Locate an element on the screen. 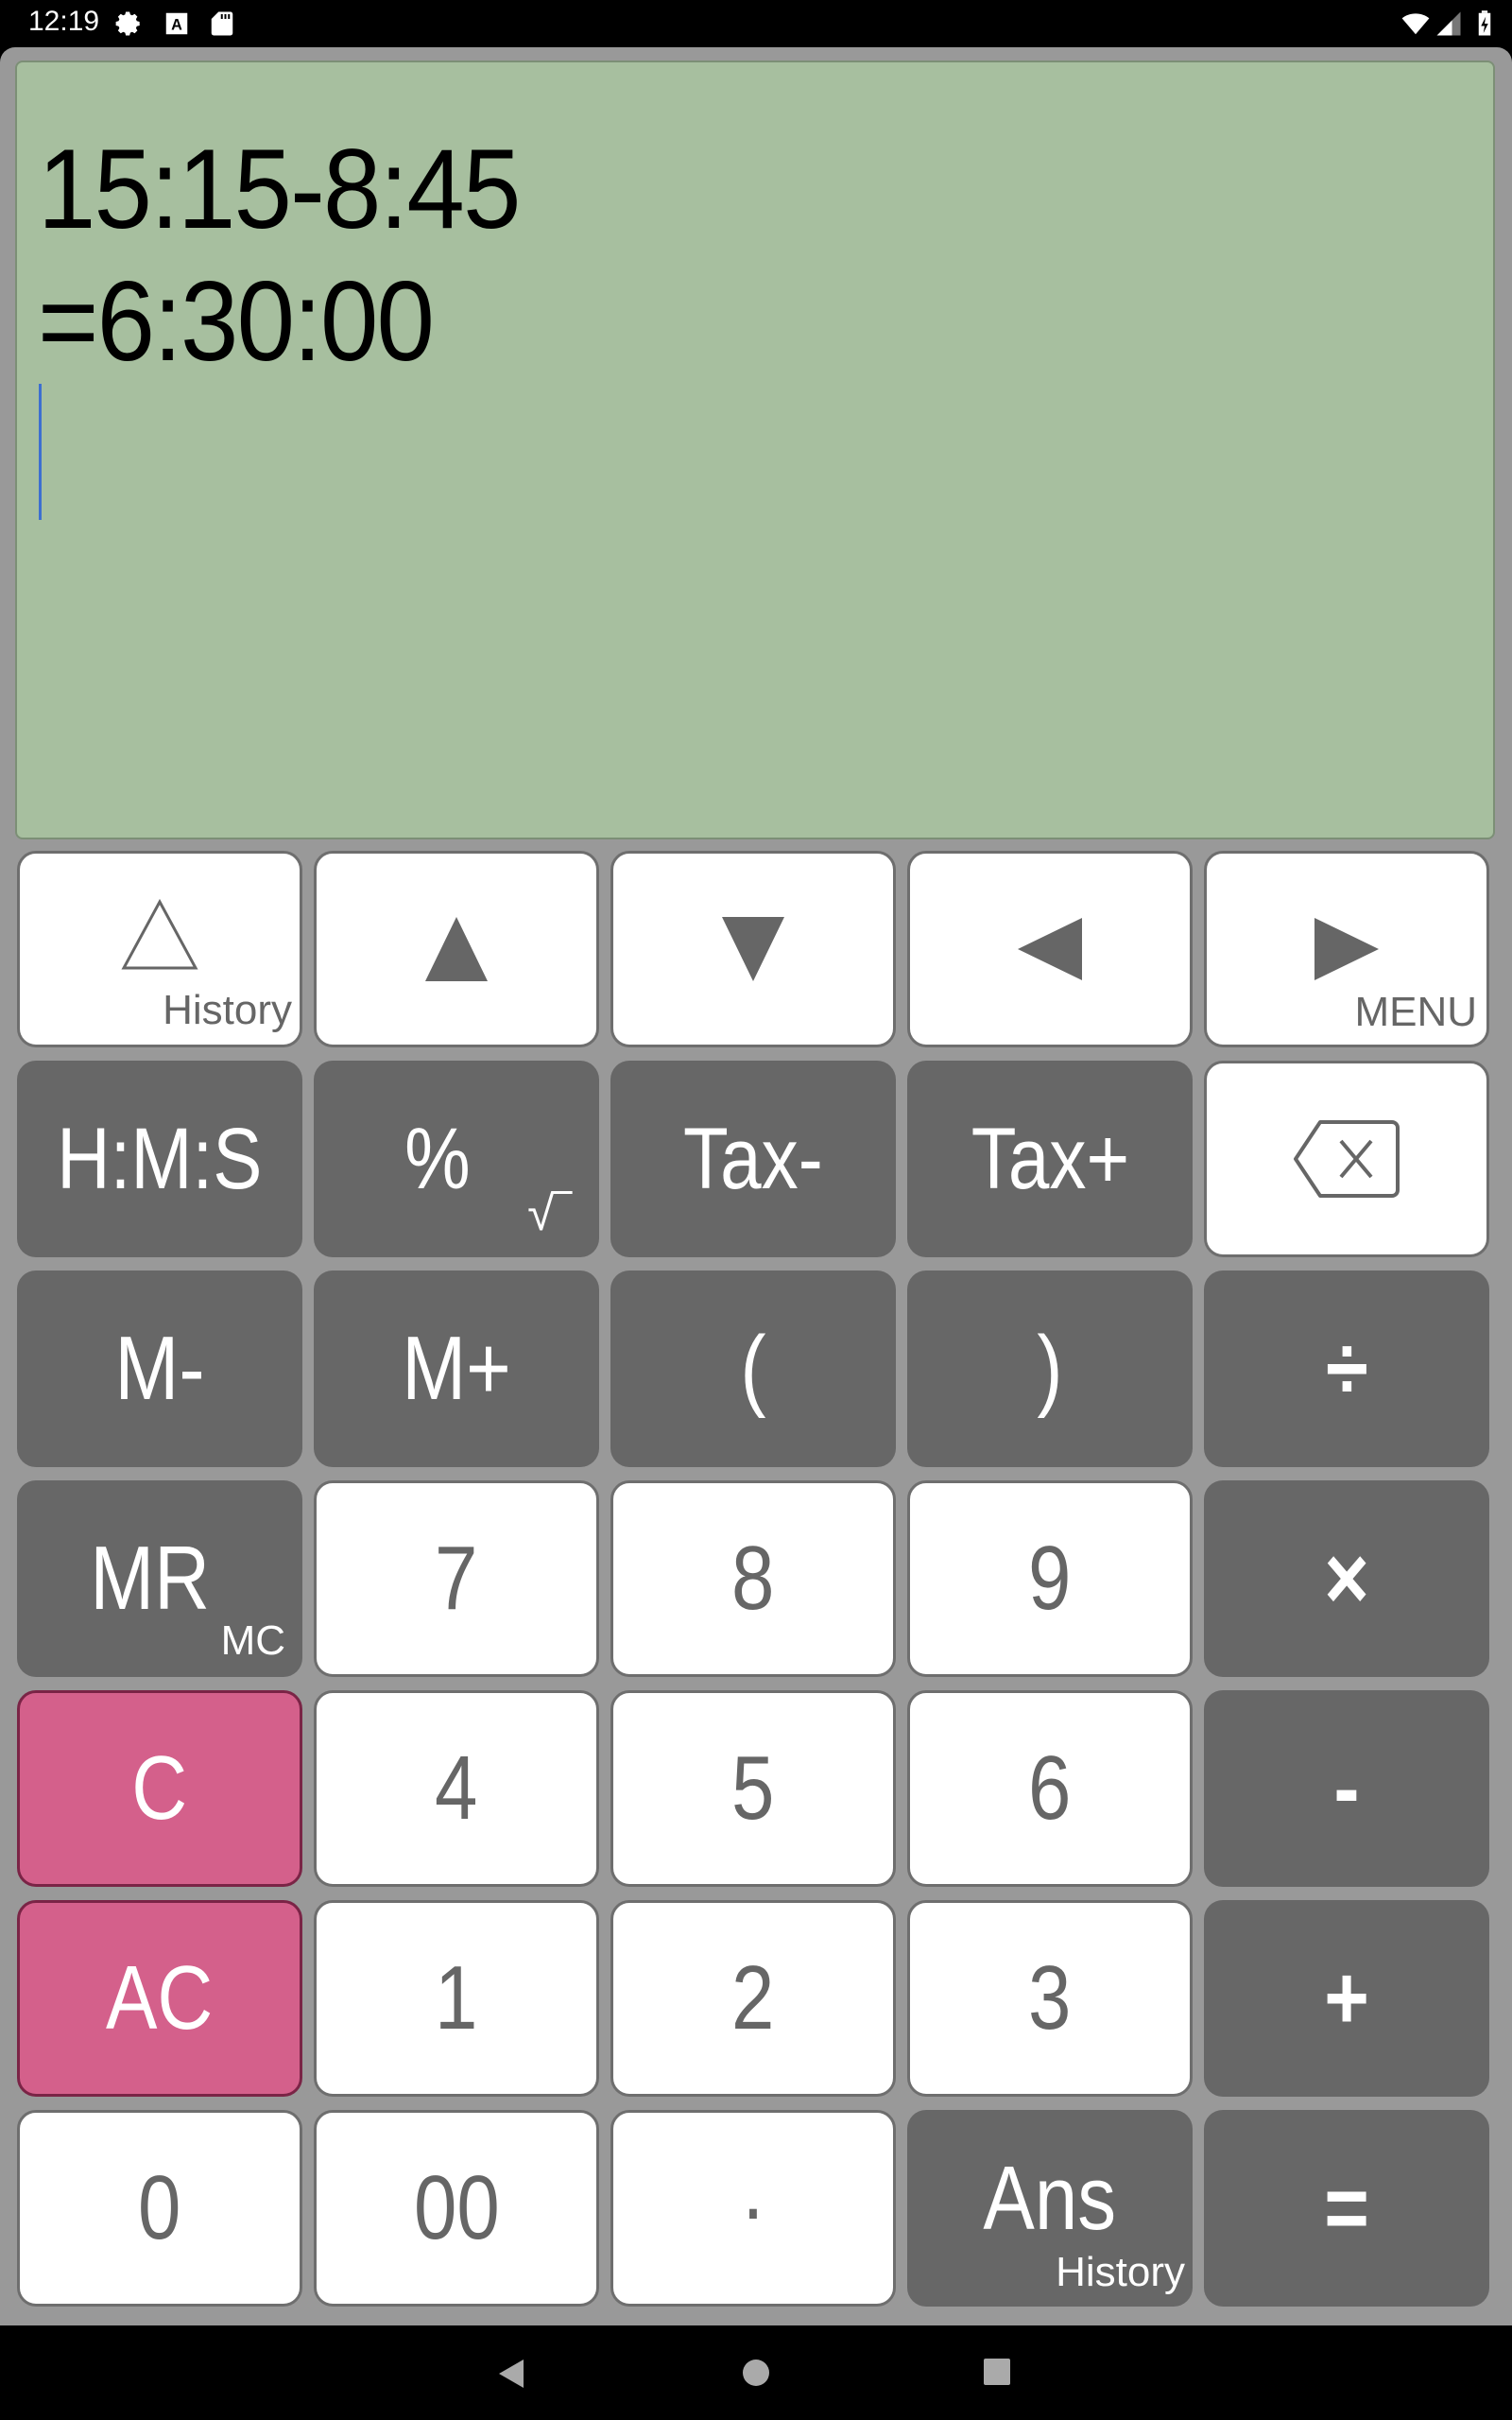 The height and width of the screenshot is (2420, 1512). all-clear-button: AC is located at coordinates (159, 1998).